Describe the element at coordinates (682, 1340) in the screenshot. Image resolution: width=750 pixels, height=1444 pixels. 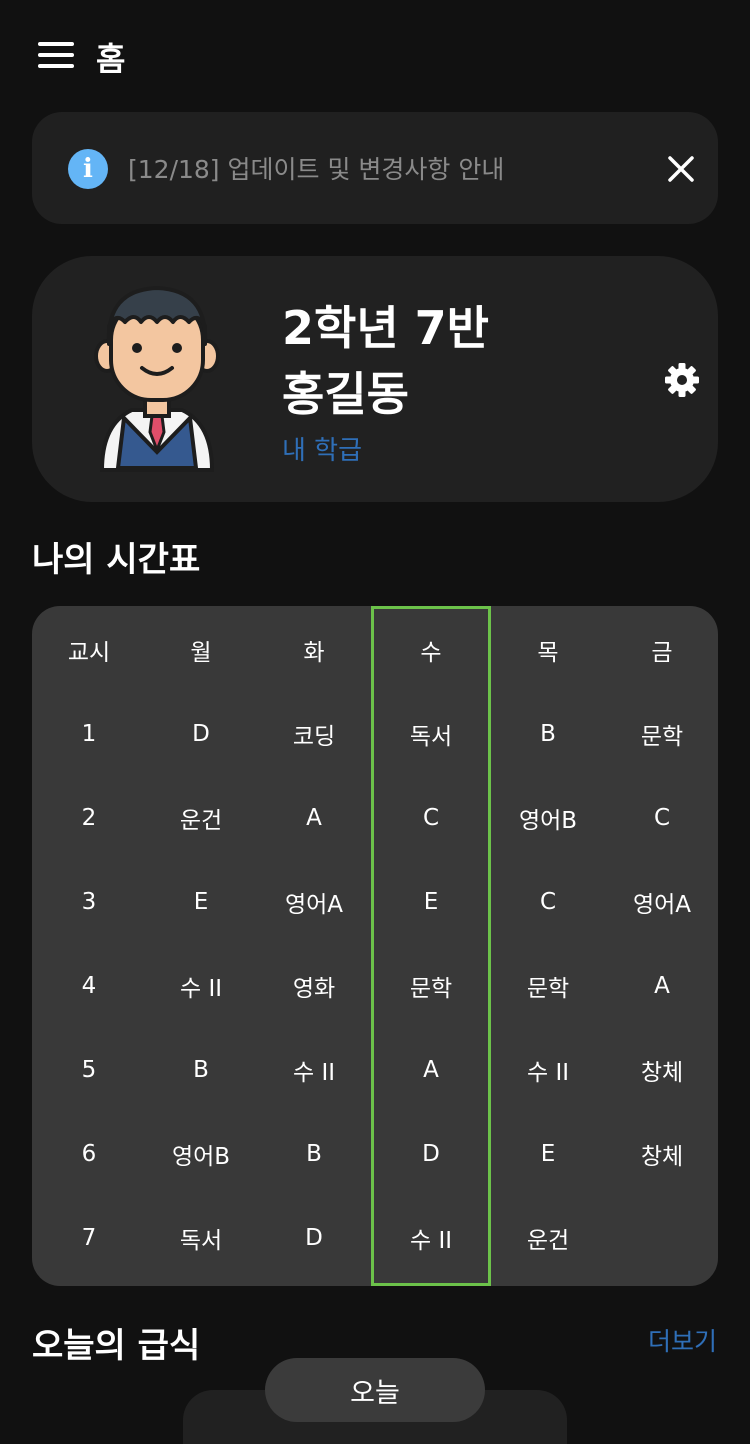
I see `more-link: 더보기` at that location.